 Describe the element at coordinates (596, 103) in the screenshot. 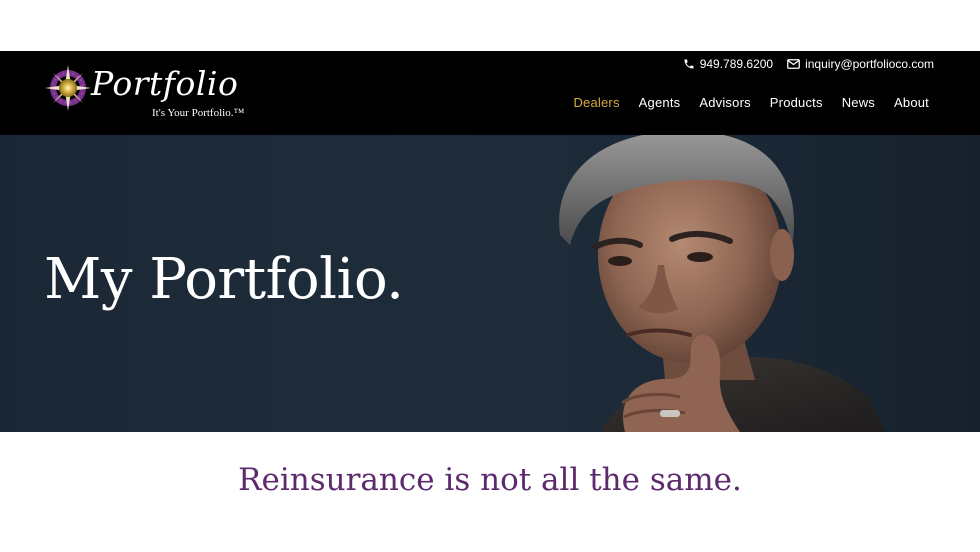

I see `nav-item-dealers: Dealers` at that location.